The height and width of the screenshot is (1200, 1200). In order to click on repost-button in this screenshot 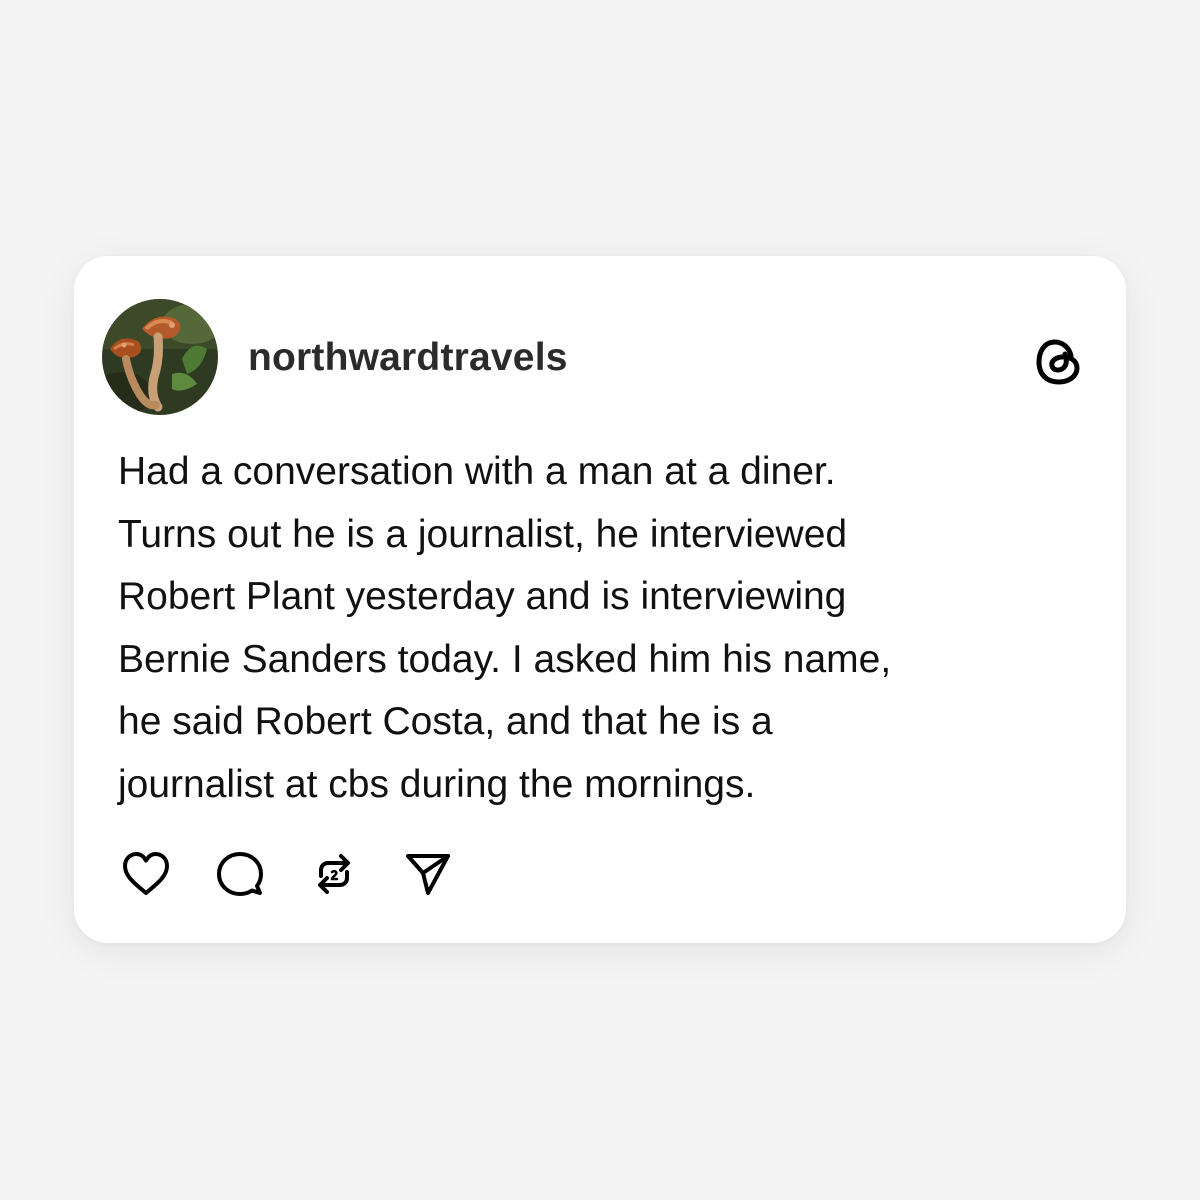, I will do `click(334, 874)`.